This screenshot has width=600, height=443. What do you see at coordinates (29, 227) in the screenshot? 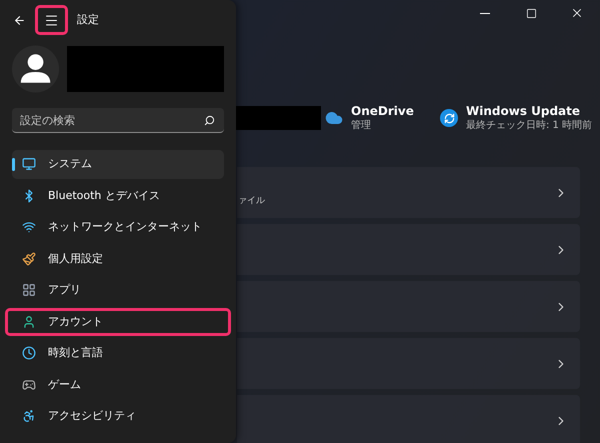
I see `wifi-icon` at bounding box center [29, 227].